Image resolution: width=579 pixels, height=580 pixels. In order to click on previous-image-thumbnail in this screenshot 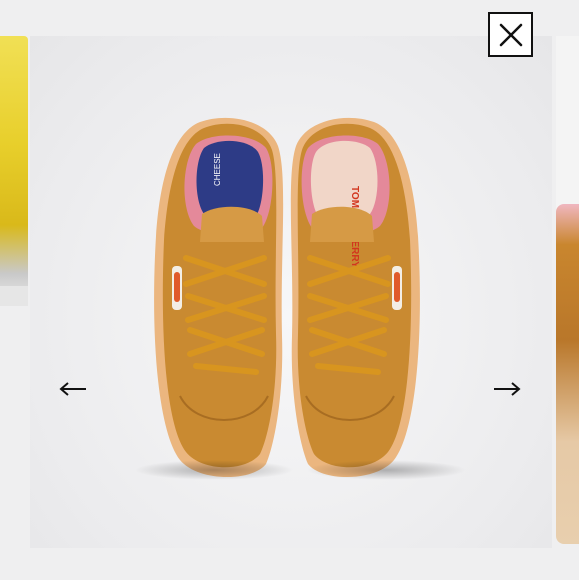, I will do `click(14, 171)`.